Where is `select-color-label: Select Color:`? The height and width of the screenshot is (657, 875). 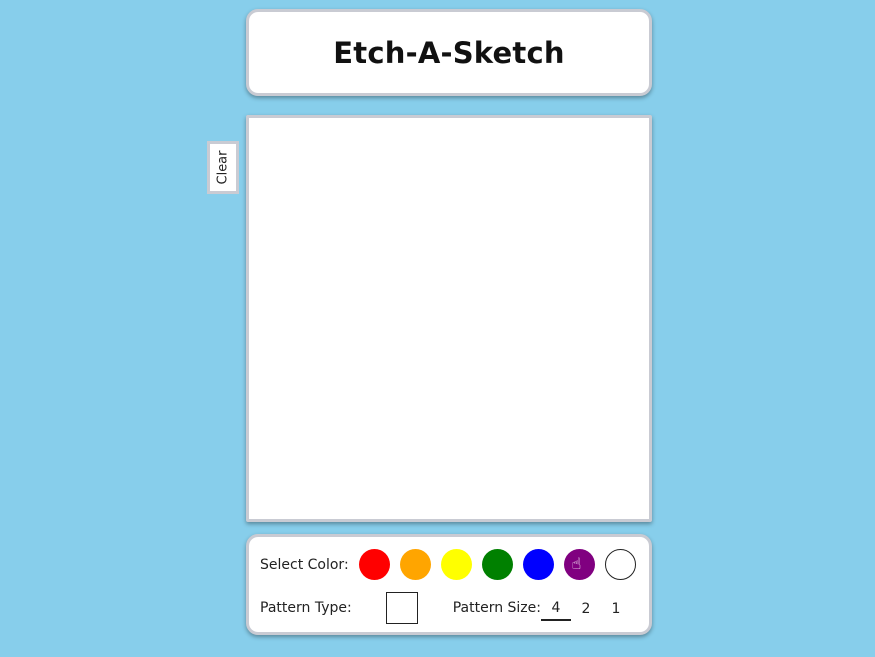 select-color-label: Select Color: is located at coordinates (304, 564).